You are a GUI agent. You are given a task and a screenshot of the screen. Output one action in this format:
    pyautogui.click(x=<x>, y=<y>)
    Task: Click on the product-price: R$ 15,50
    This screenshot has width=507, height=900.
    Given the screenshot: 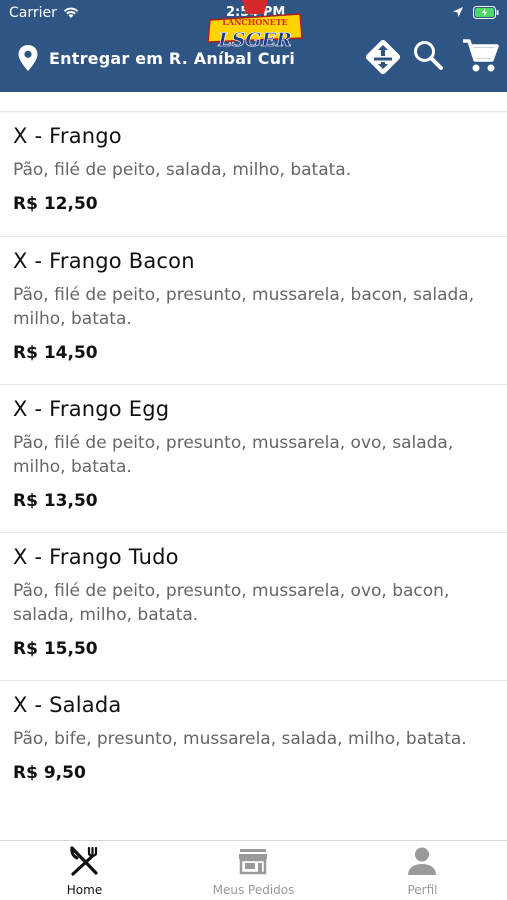 What is the action you would take?
    pyautogui.click(x=55, y=649)
    